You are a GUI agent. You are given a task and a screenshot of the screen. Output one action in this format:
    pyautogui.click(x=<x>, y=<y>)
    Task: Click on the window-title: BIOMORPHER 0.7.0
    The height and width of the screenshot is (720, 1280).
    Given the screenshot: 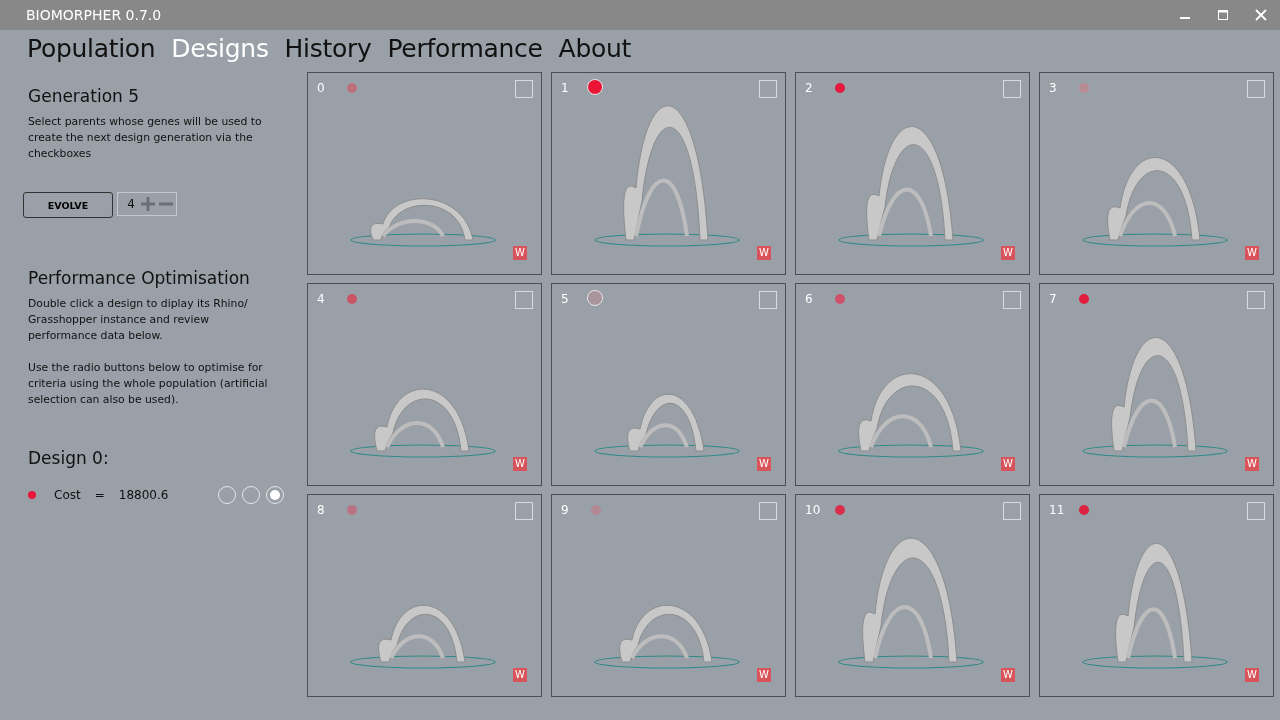 What is the action you would take?
    pyautogui.click(x=94, y=15)
    